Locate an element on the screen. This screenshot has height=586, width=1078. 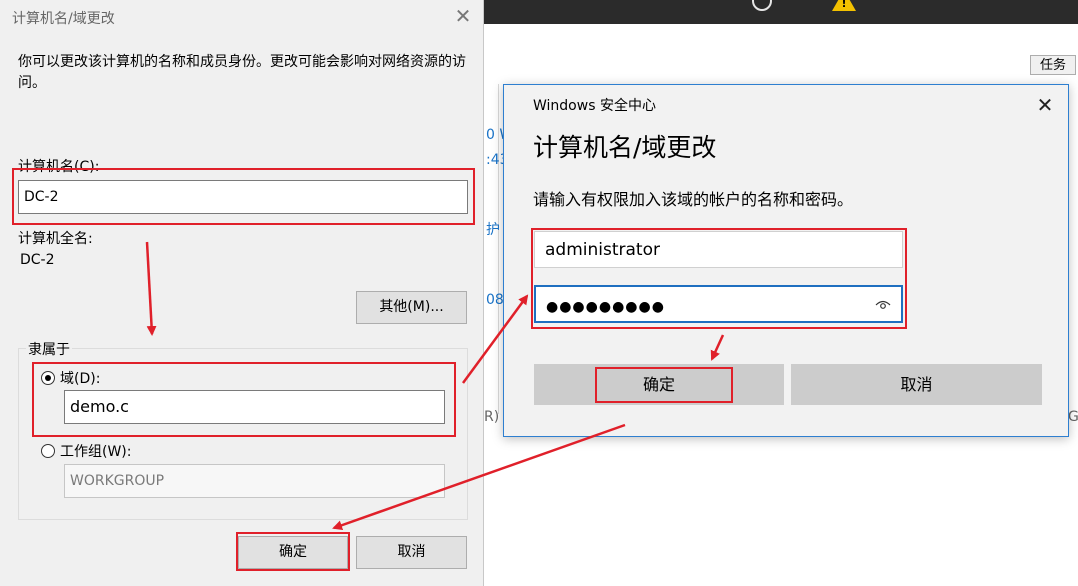
arrow-credentials-to-ok is located at coordinates (717, 347).